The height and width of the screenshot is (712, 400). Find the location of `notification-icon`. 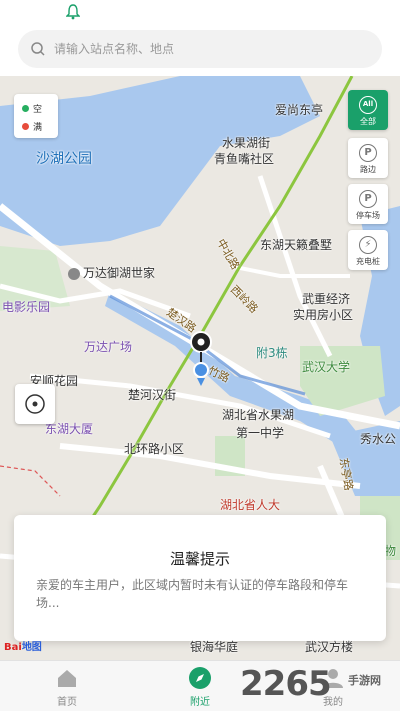

notification-icon is located at coordinates (73, 12).